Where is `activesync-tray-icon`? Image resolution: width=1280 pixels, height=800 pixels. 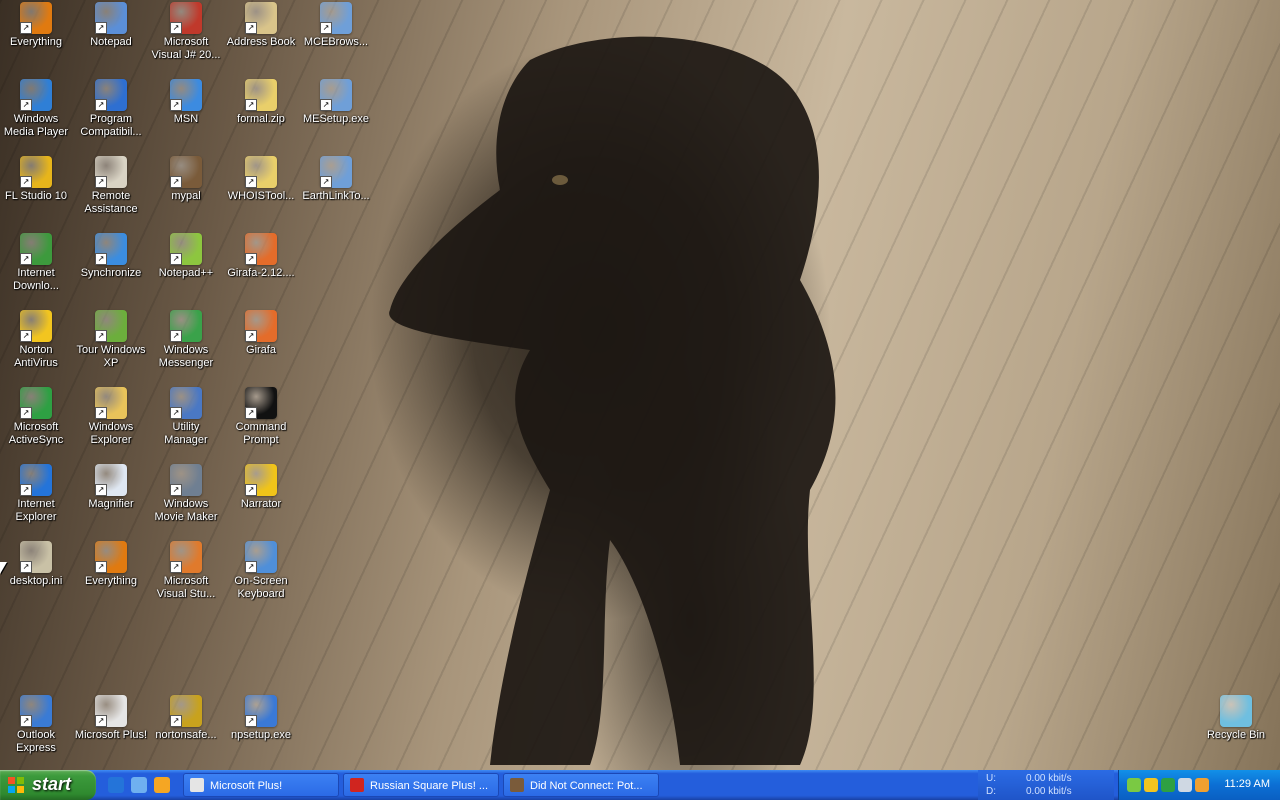
activesync-tray-icon is located at coordinates (1168, 785).